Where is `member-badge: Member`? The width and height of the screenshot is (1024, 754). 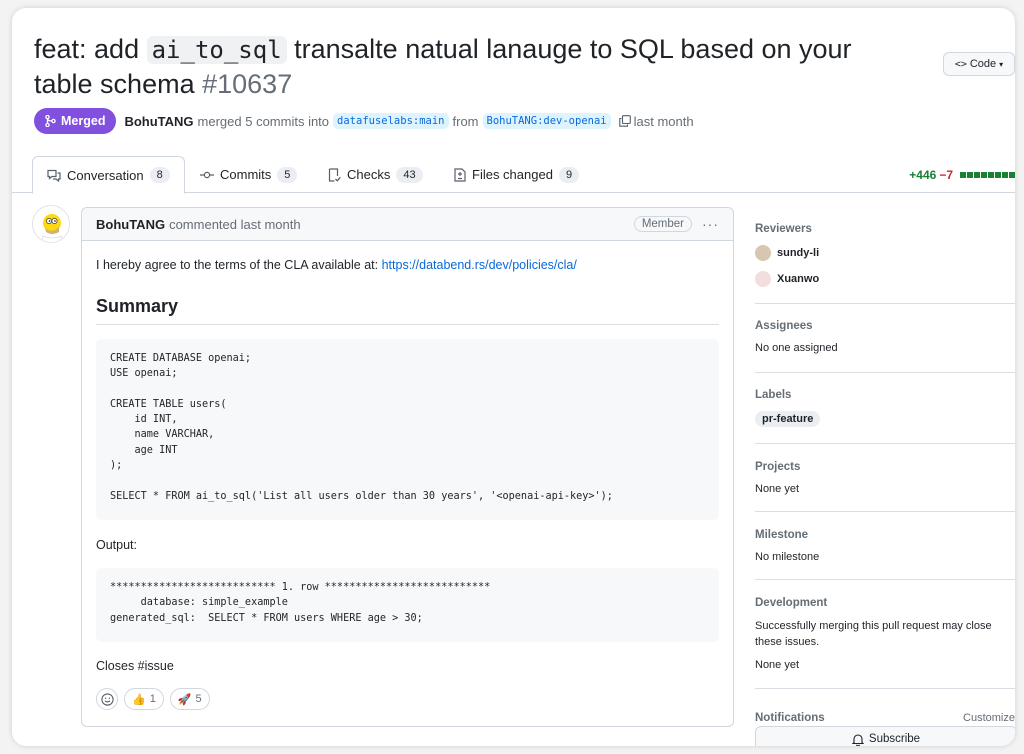 member-badge: Member is located at coordinates (662, 224).